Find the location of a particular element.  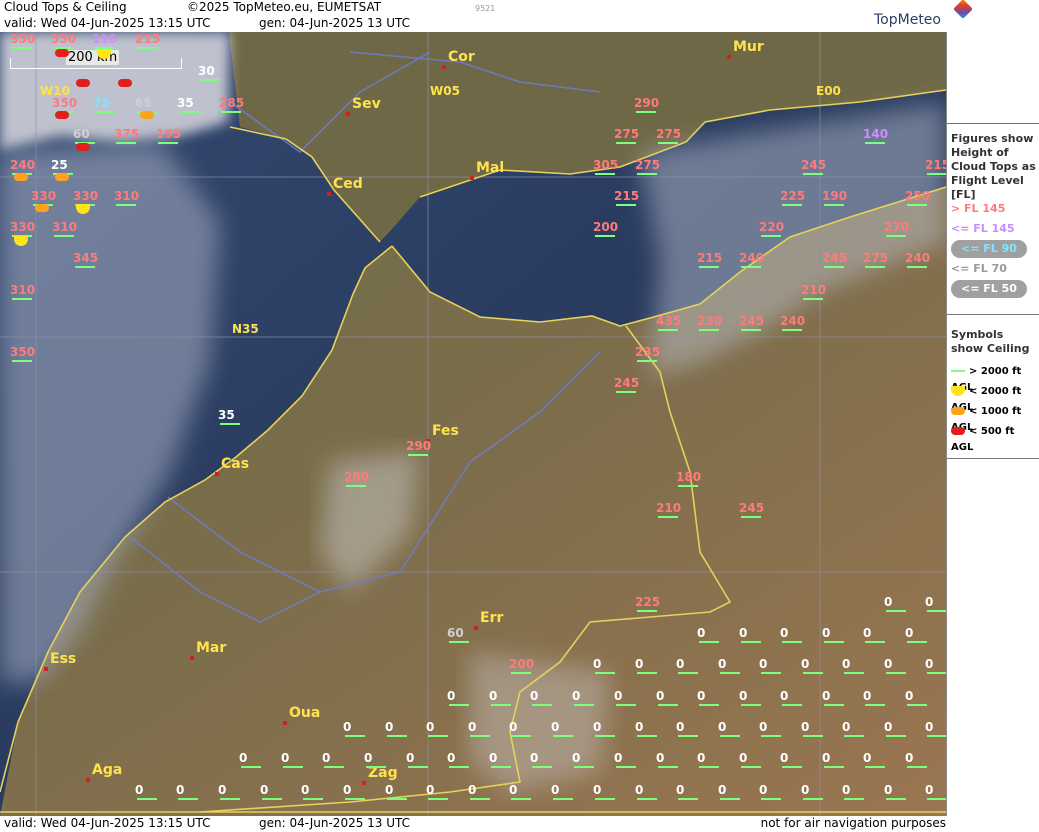

legend-divider-top is located at coordinates (993, 123).